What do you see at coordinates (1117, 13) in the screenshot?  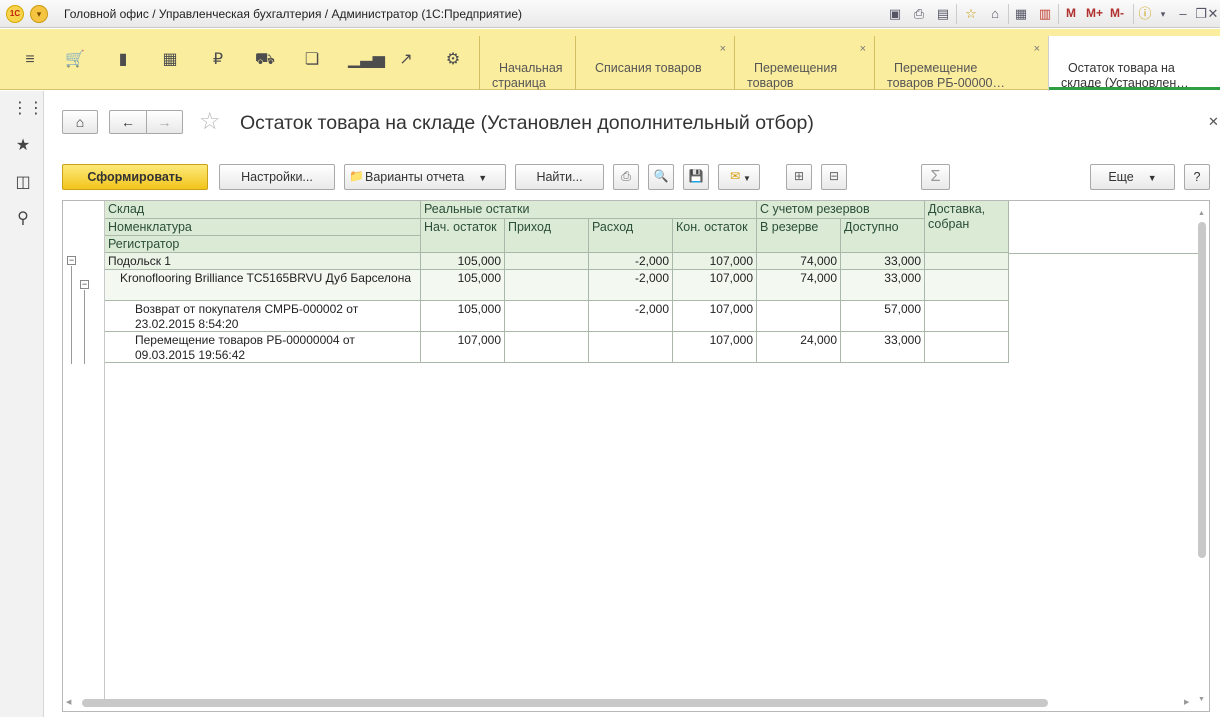 I see `memory-m-minus-button: M-` at bounding box center [1117, 13].